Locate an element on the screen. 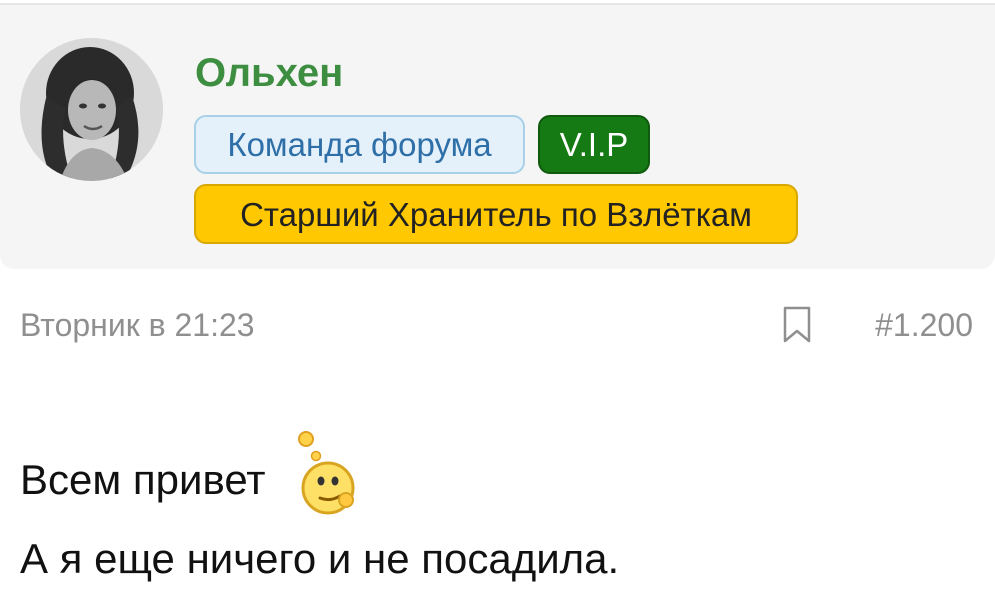 This screenshot has width=995, height=612. bookmark-icon is located at coordinates (797, 325).